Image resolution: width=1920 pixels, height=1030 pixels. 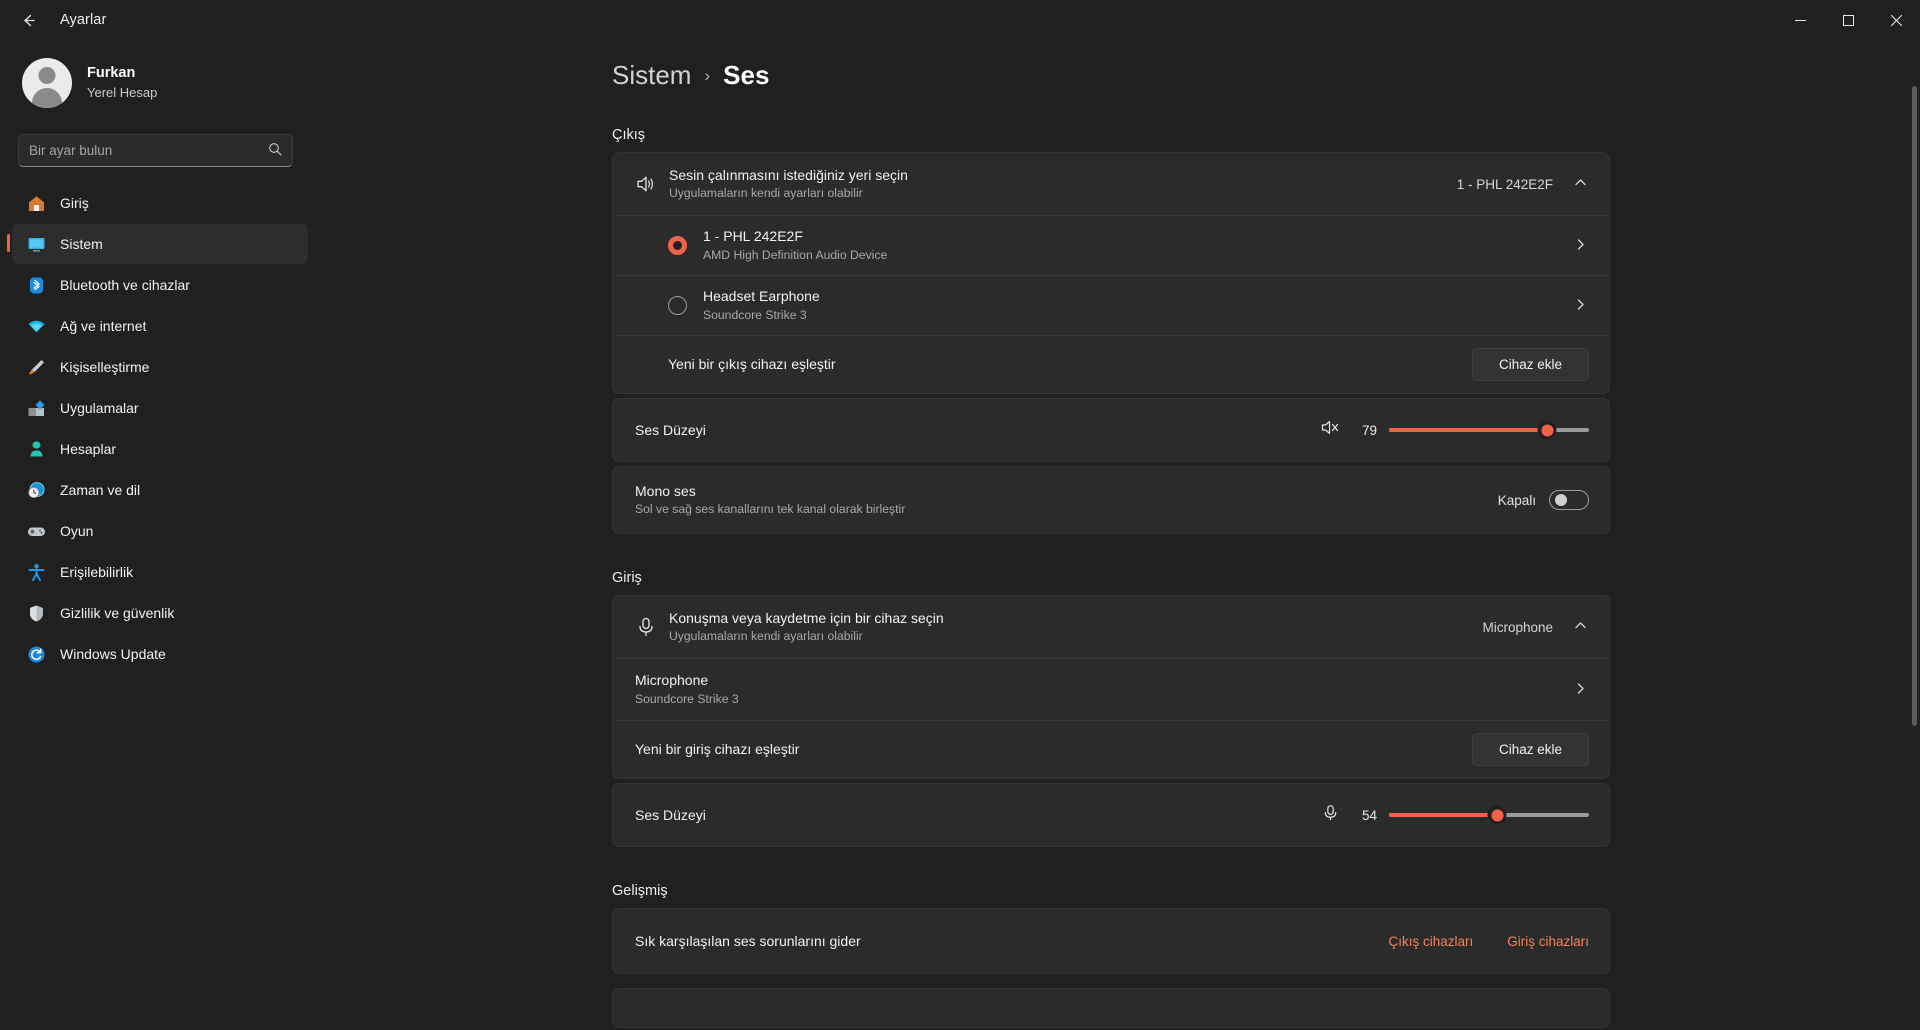 What do you see at coordinates (36, 449) in the screenshot?
I see `account-person-icon` at bounding box center [36, 449].